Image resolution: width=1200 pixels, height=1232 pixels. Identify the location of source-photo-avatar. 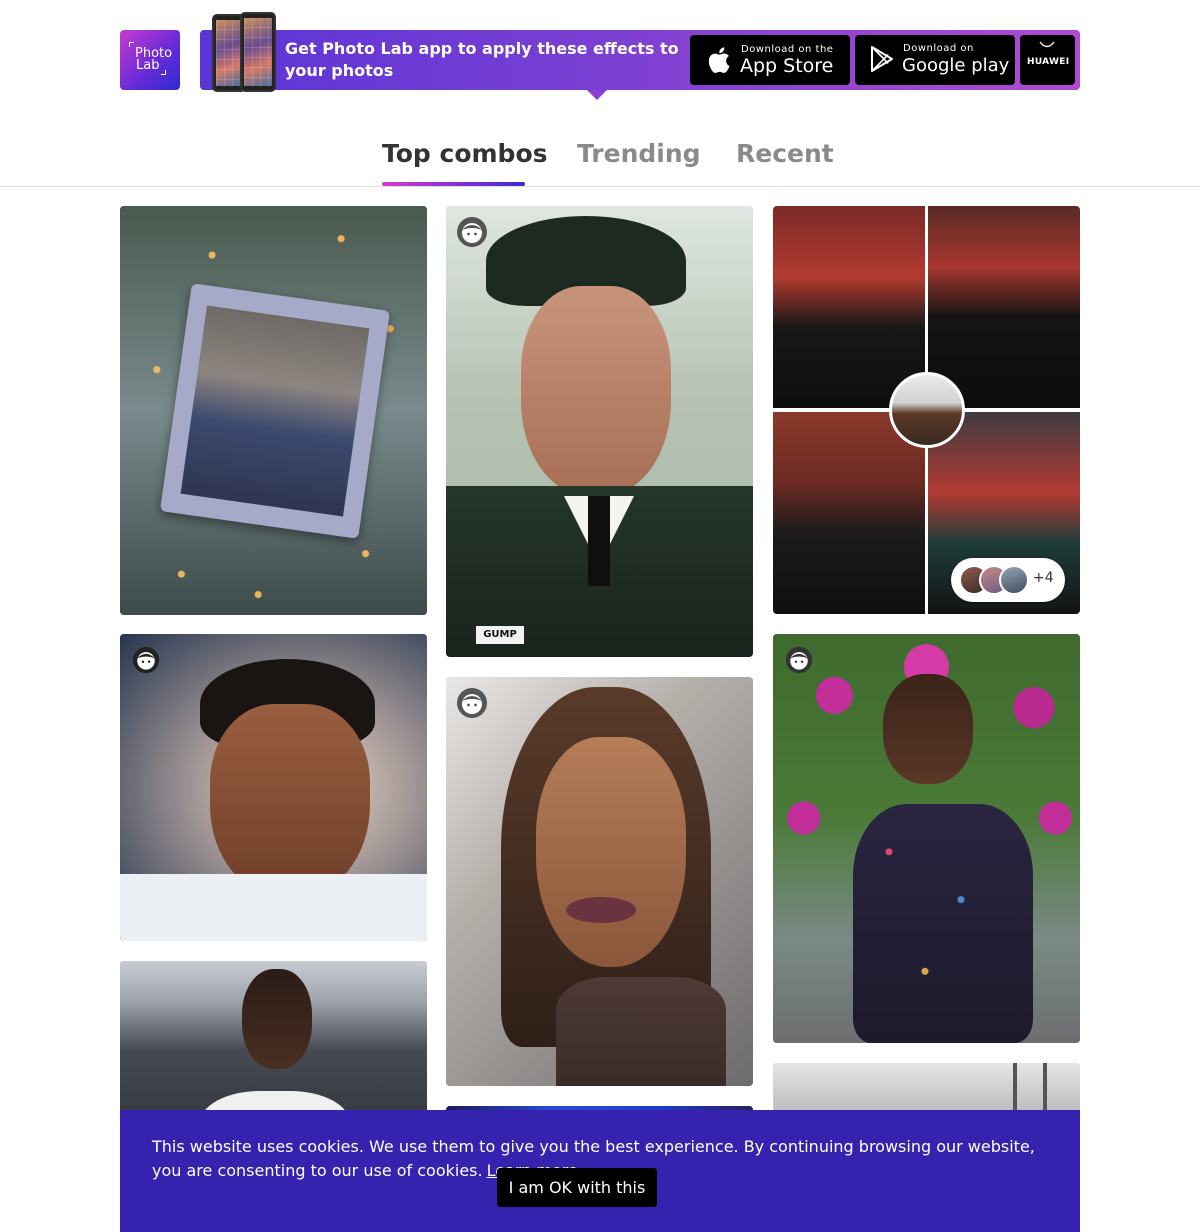
(927, 410).